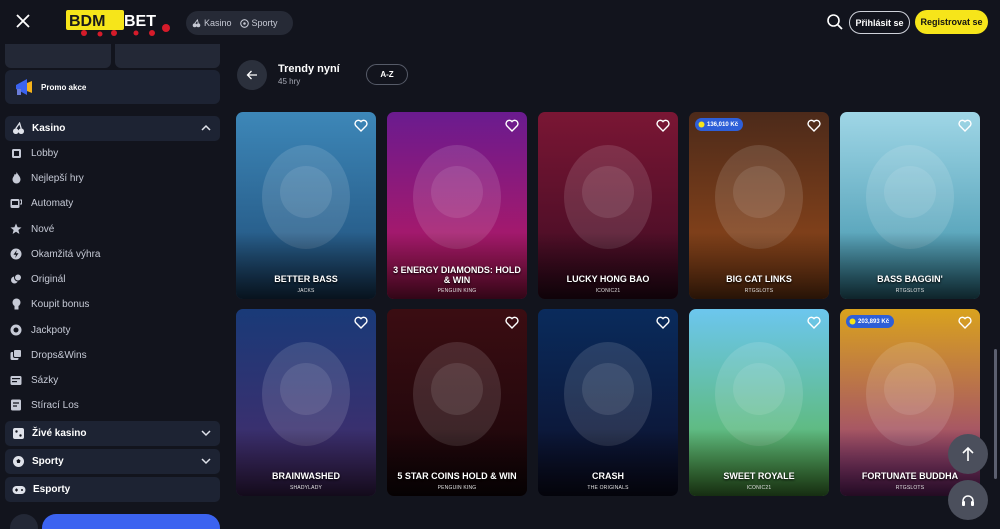  I want to click on section-sports: Sporty, so click(112, 461).